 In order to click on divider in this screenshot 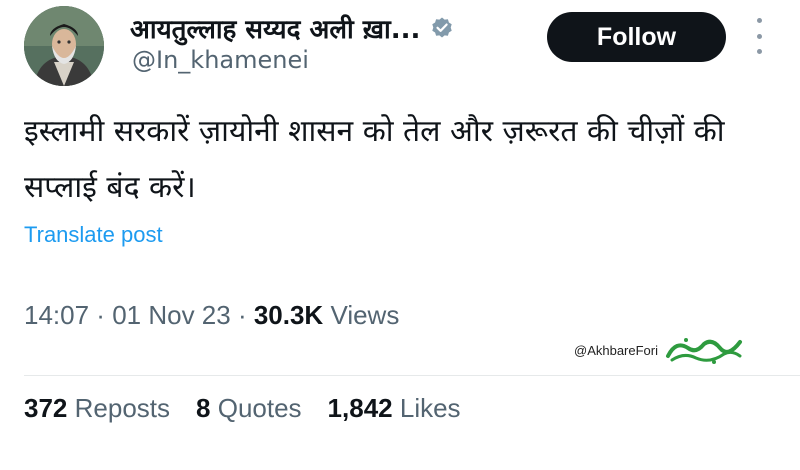, I will do `click(412, 375)`.